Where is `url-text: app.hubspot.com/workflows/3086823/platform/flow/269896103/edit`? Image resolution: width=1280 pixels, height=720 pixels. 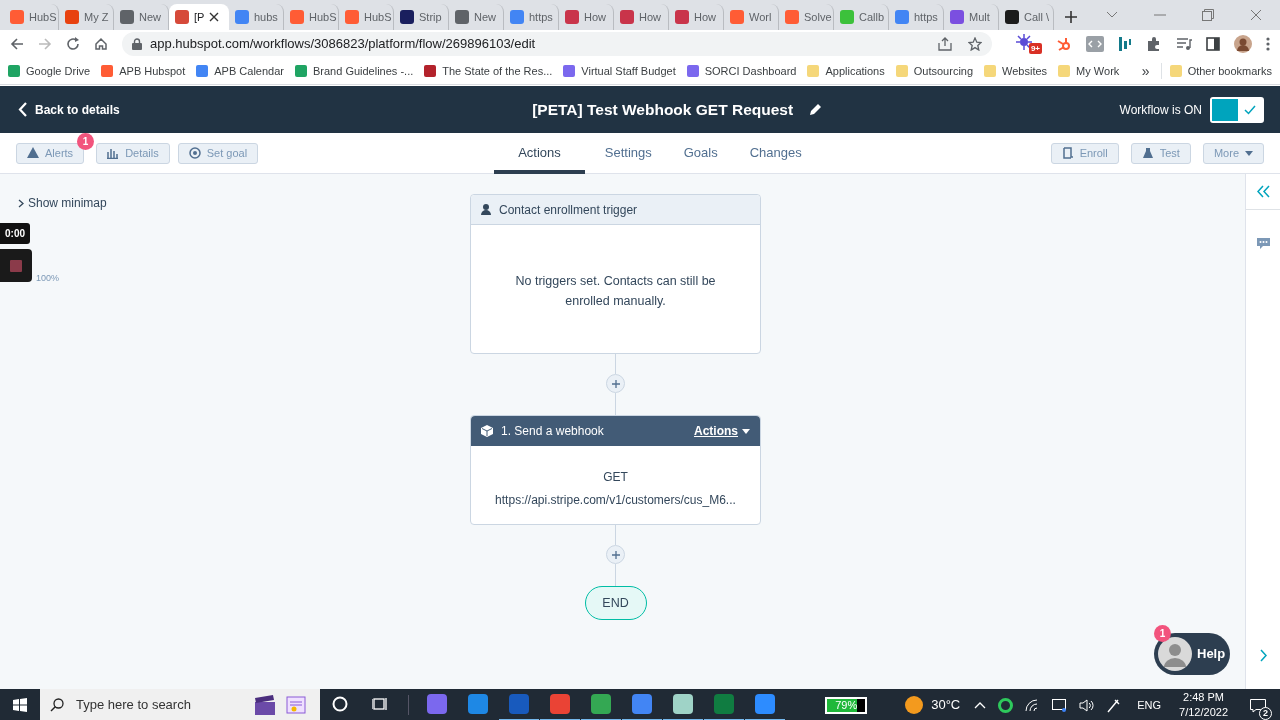
url-text: app.hubspot.com/workflows/3086823/platform/flow/269896103/edit is located at coordinates (343, 44).